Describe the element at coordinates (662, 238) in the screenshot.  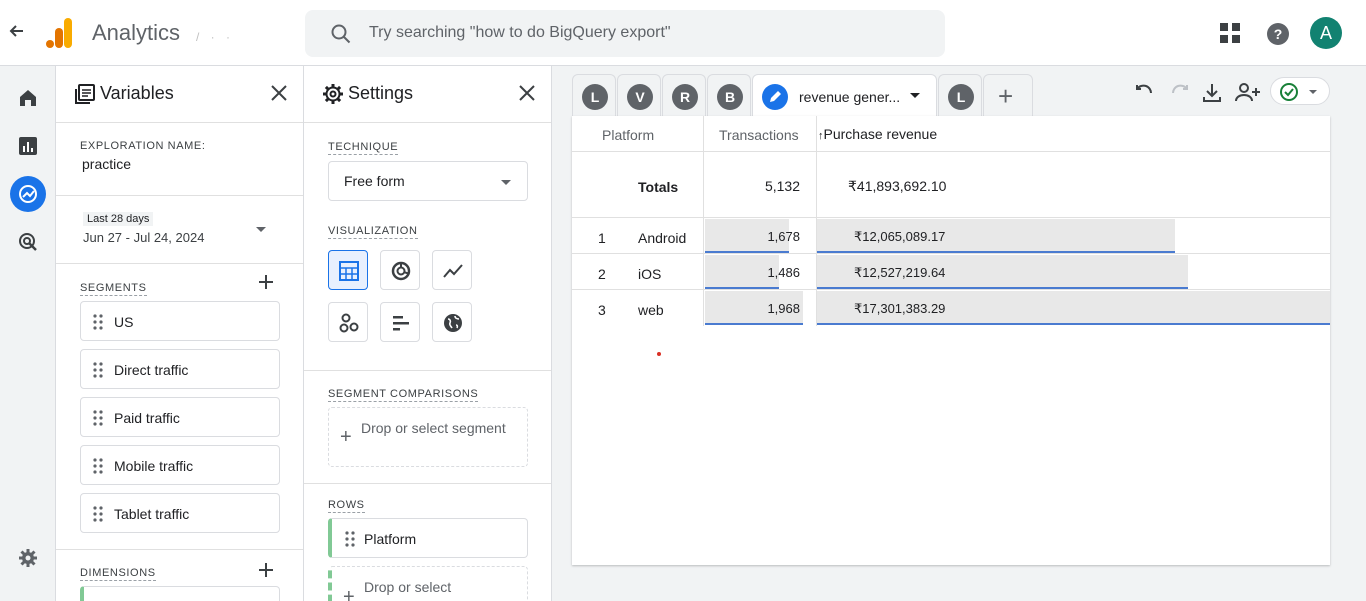
I see `row-platform: Android` at that location.